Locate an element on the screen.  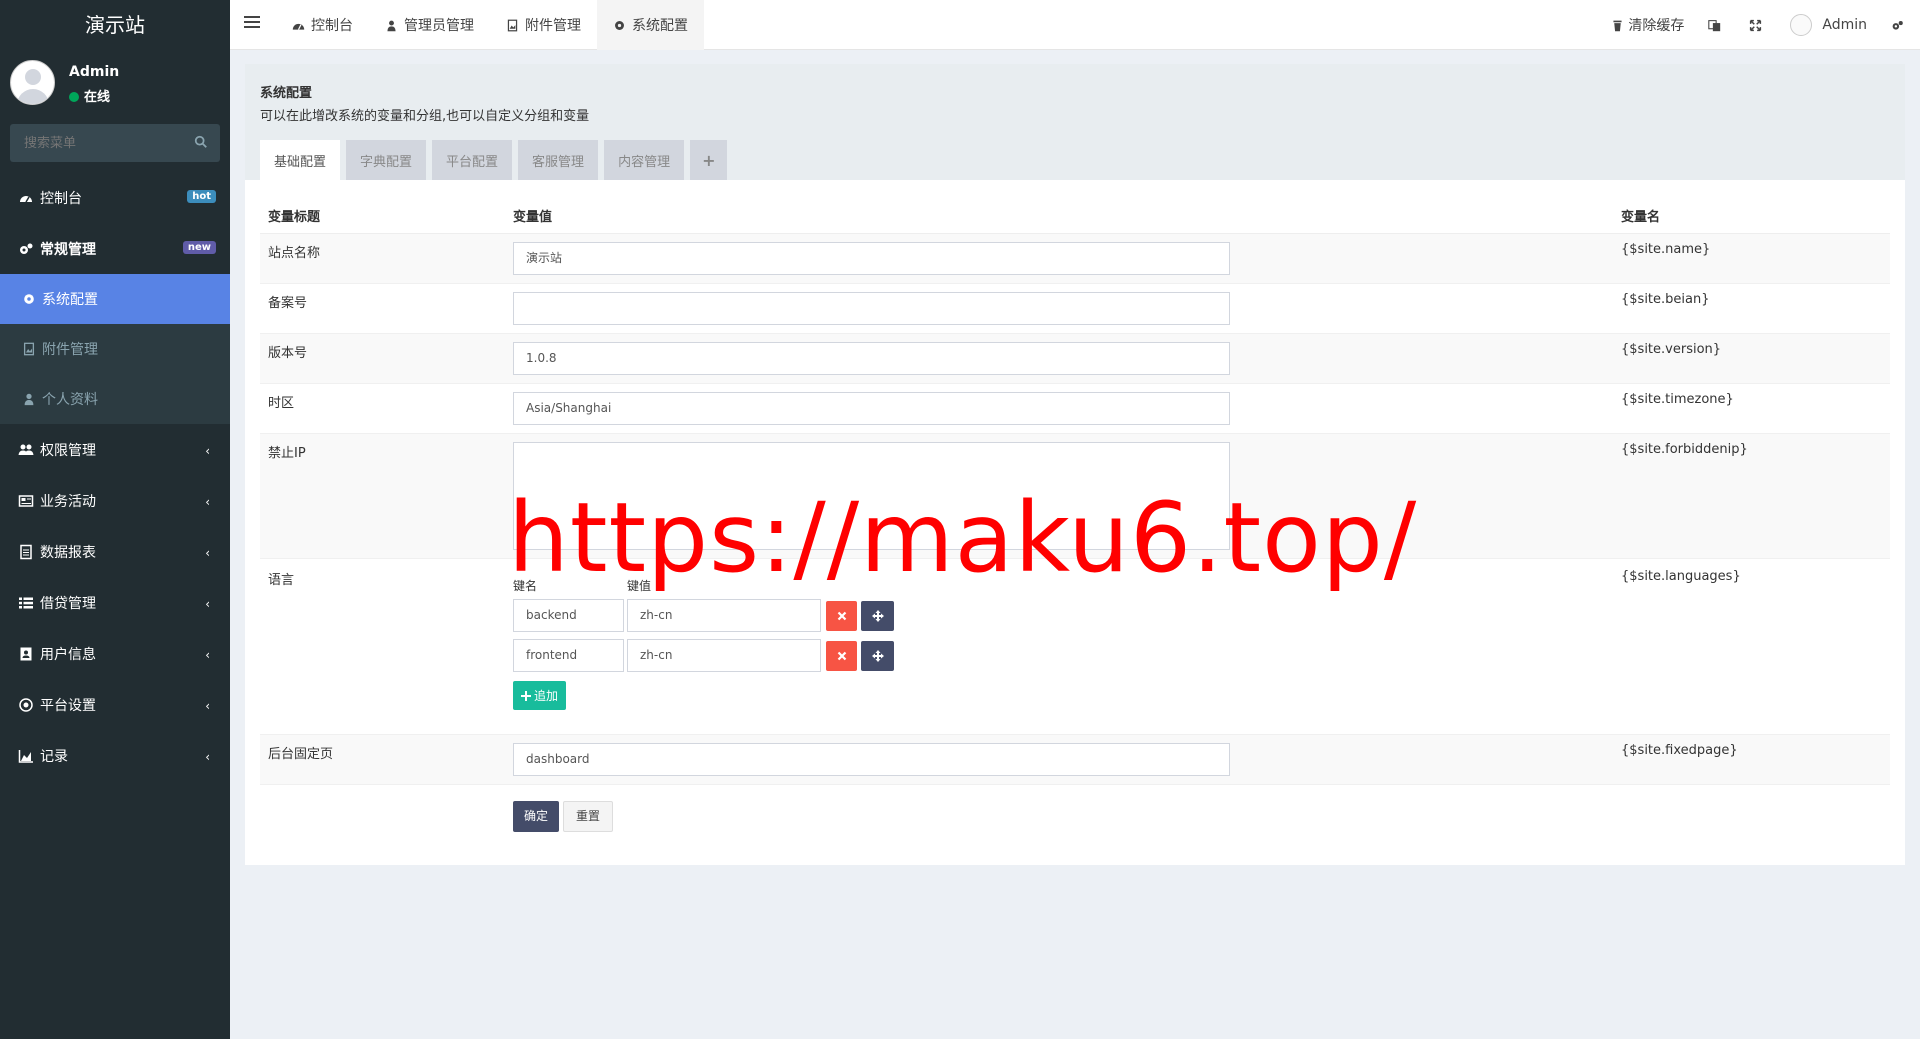
table-row: 版本号 1.0.8 {$site.version} is located at coordinates (1075, 358).